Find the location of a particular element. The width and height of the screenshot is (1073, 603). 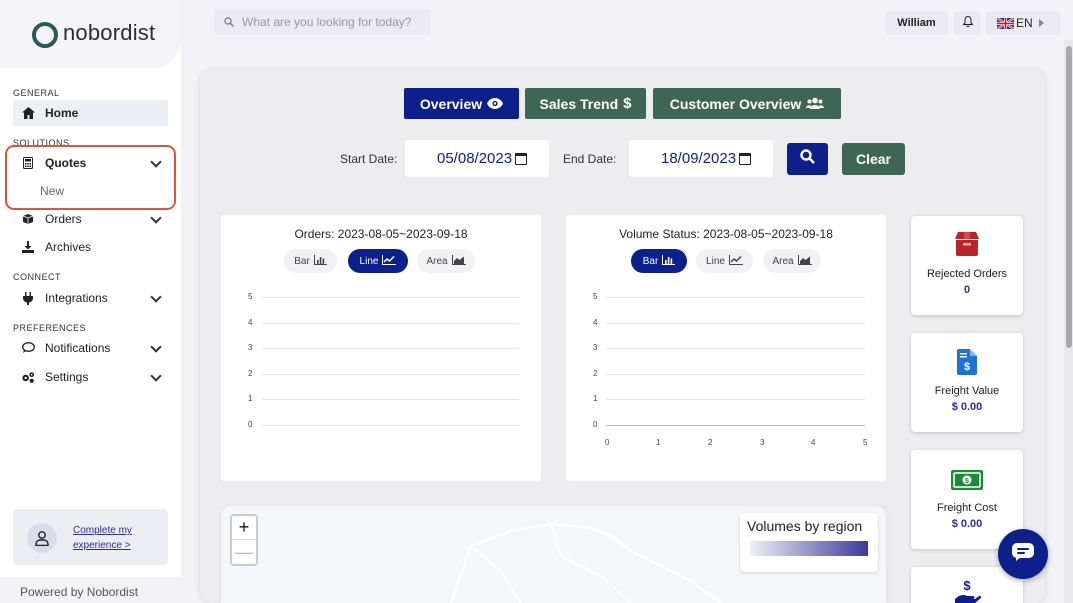

search-icon is located at coordinates (807, 159).